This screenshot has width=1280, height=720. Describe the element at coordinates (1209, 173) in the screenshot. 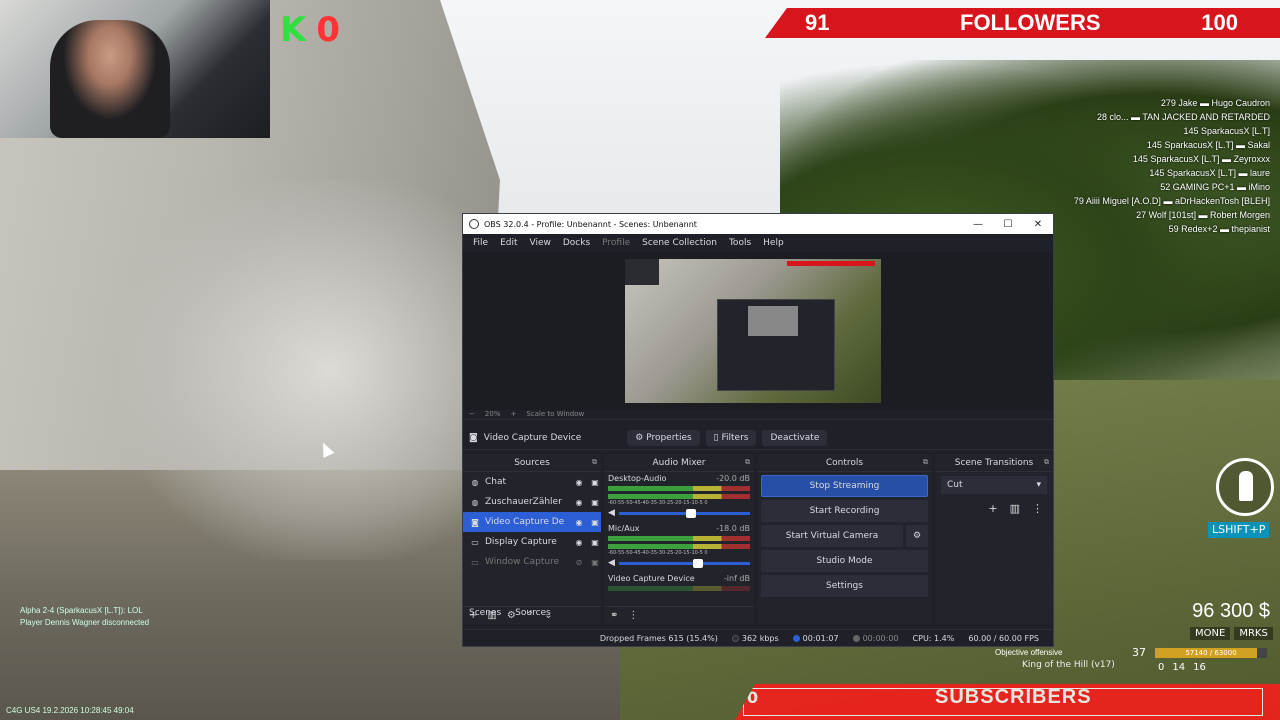

I see `killfeed-row: 145 SparkacusX [L.T] ▬ laure` at that location.